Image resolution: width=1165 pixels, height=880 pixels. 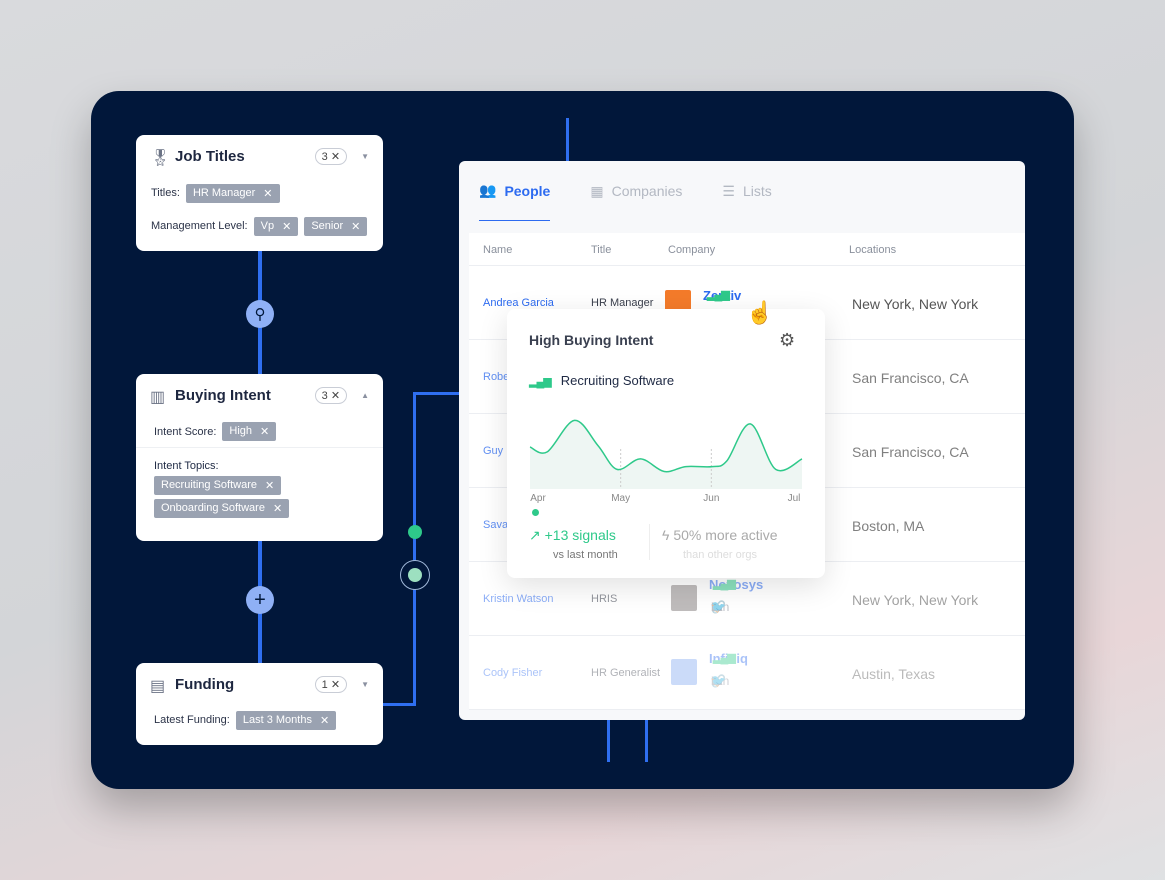 What do you see at coordinates (794, 498) in the screenshot?
I see `x-tick-label: Jul` at bounding box center [794, 498].